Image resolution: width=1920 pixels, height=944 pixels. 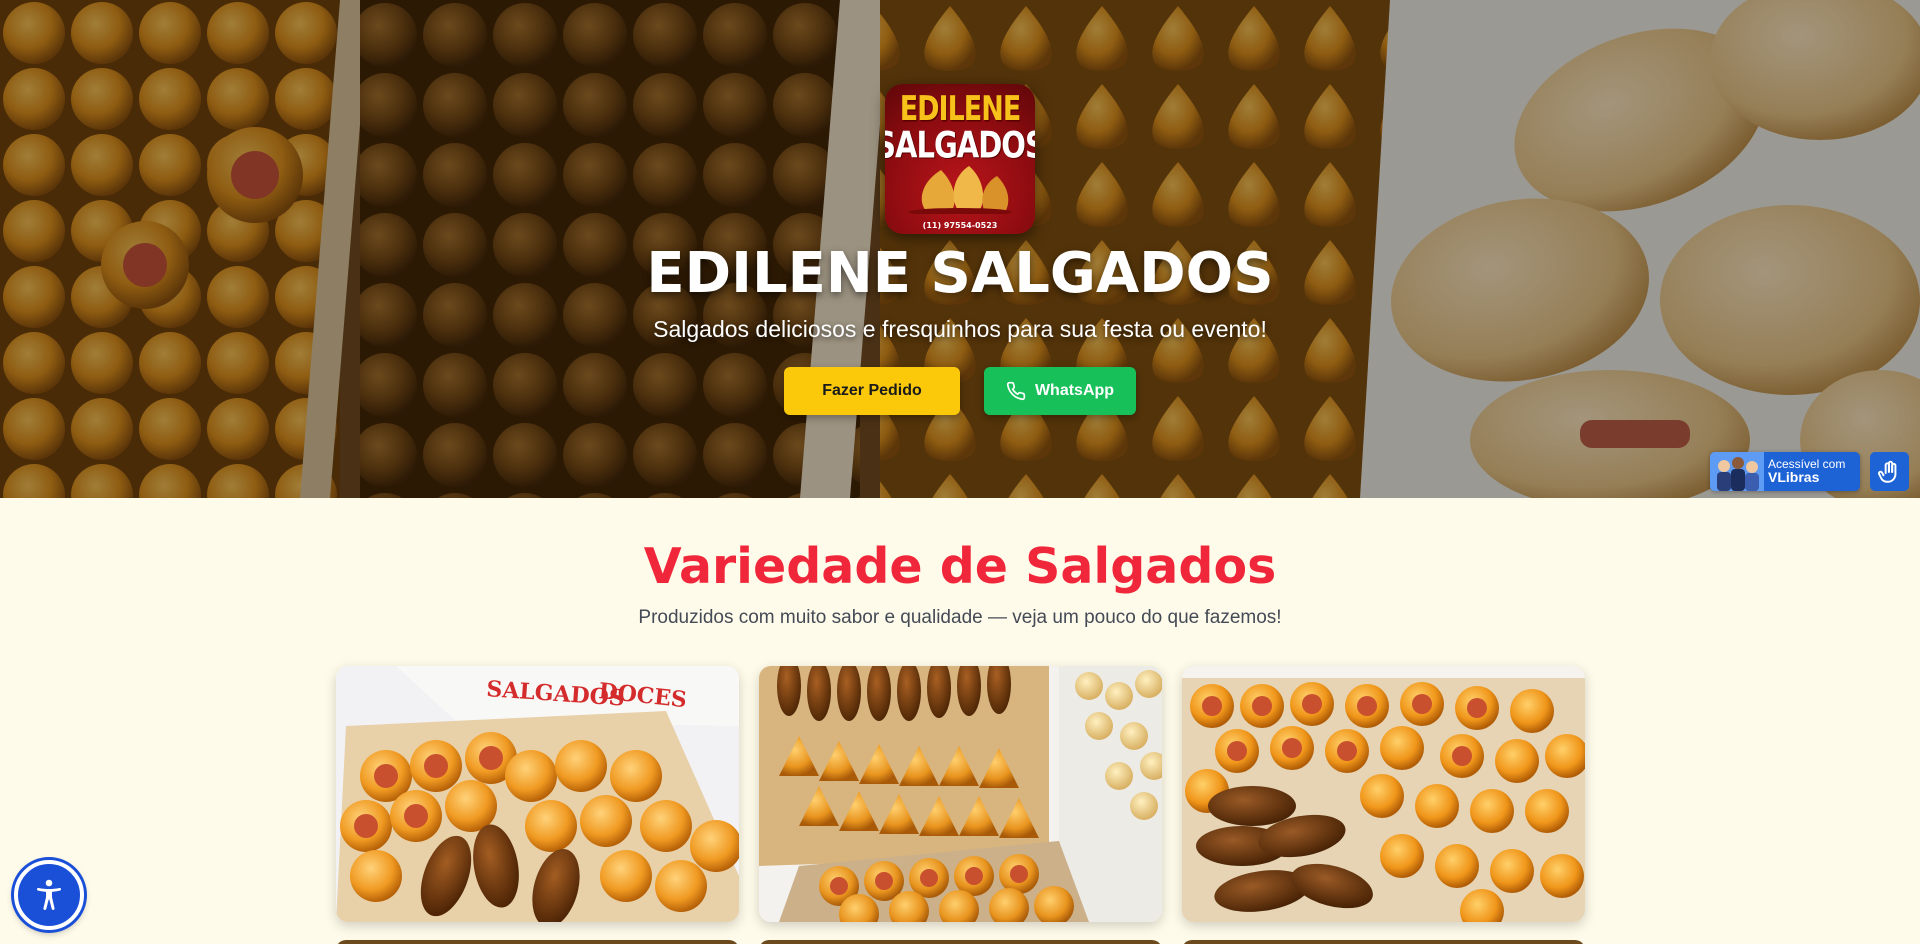 I want to click on logo-text-edilene: EDILENE, so click(x=960, y=109).